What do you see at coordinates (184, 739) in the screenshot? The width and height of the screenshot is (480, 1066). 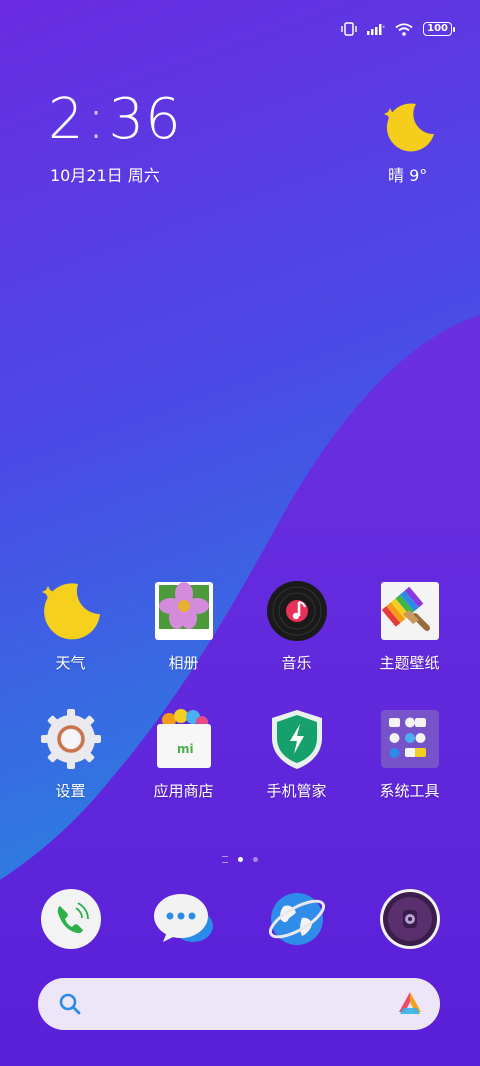 I see `store-bag-icon: mi` at bounding box center [184, 739].